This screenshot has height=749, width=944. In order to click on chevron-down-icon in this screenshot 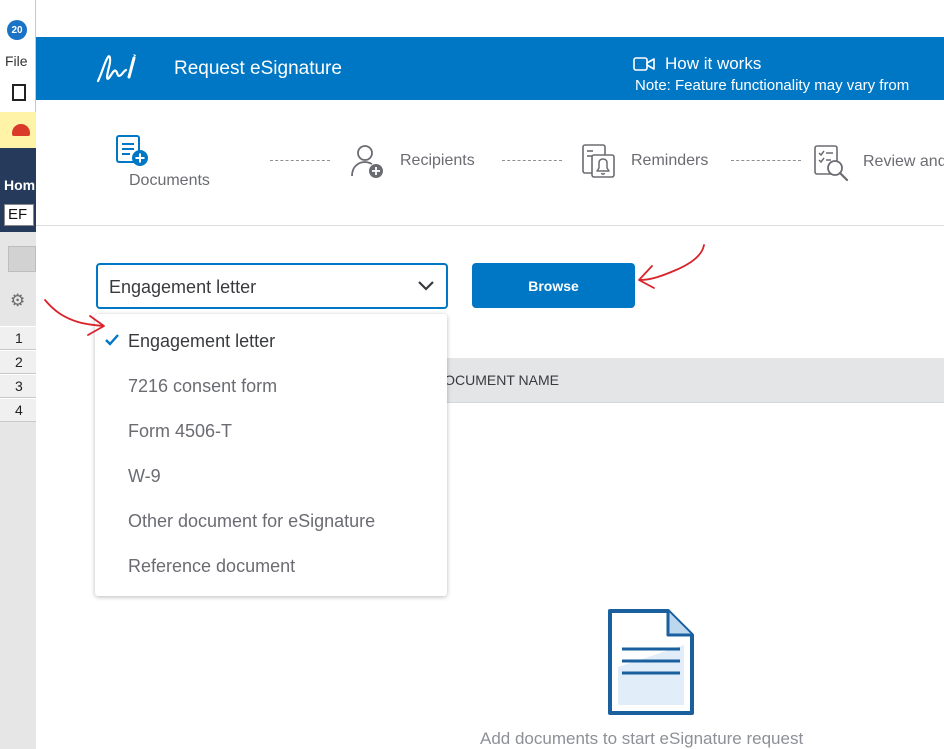, I will do `click(426, 286)`.